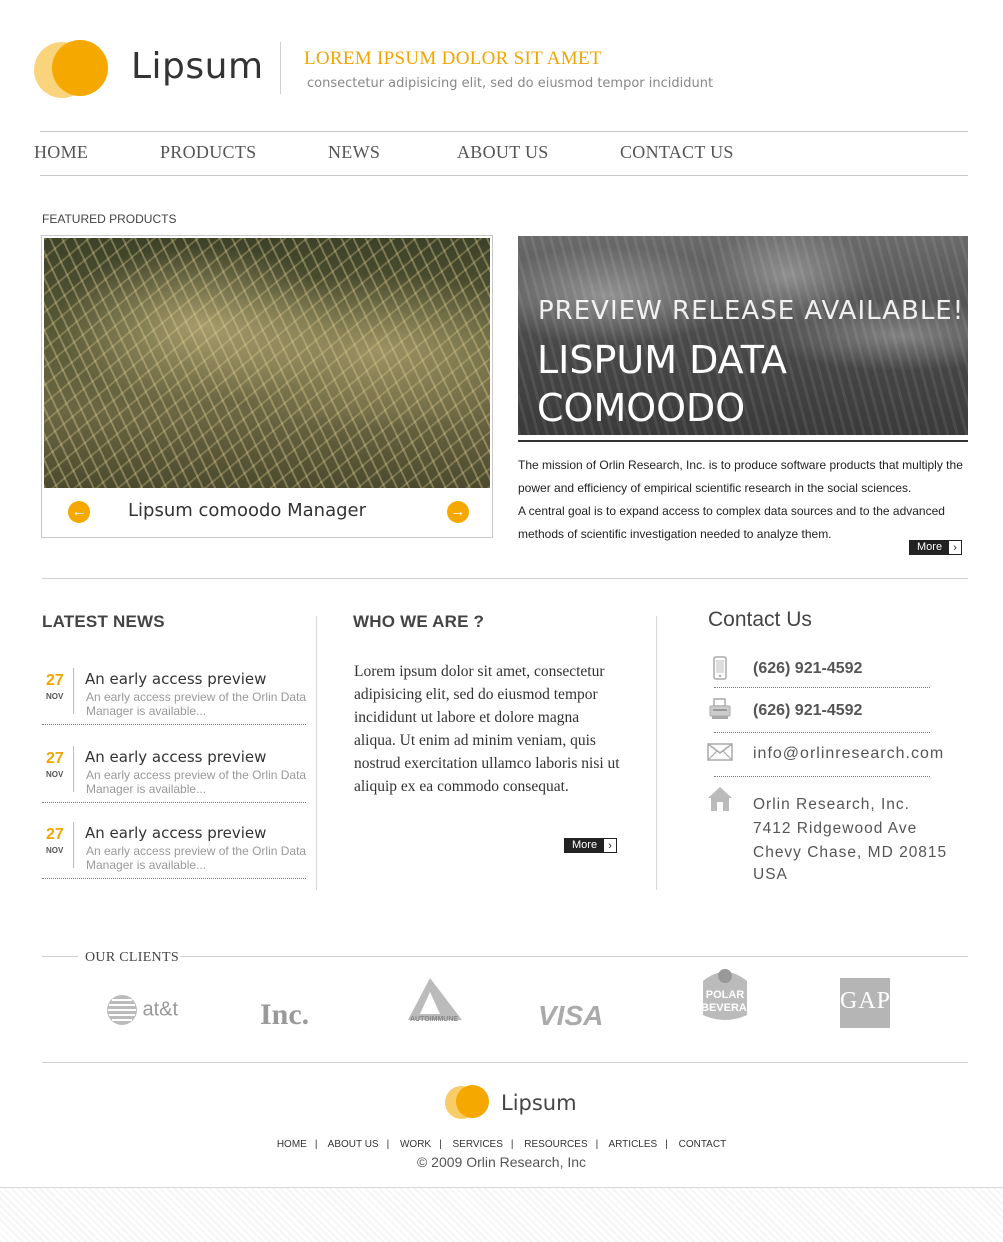  What do you see at coordinates (434, 1019) in the screenshot?
I see `autoimmune-logo-text: AUTOIMMUNE` at bounding box center [434, 1019].